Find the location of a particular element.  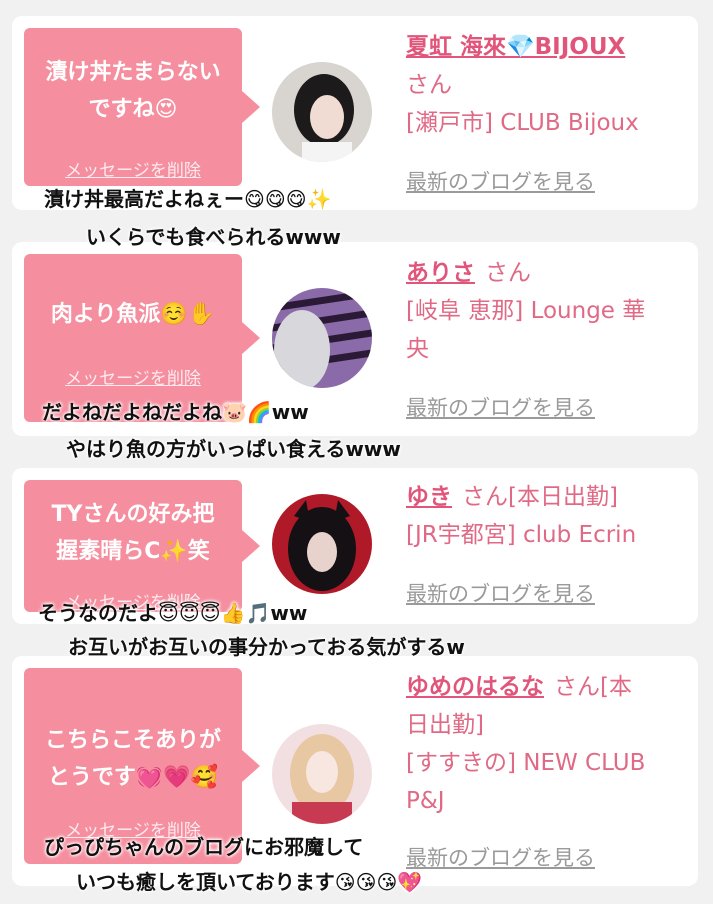

cast-info: ありさ さん [岐阜 恵那] Lounge 華 央 is located at coordinates (548, 311).